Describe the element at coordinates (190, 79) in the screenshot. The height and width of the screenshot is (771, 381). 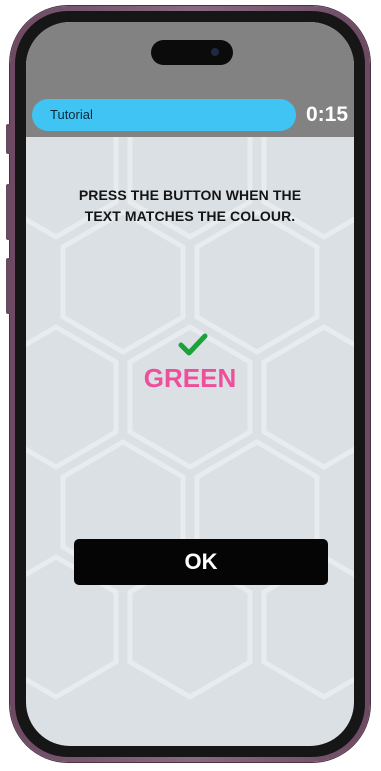
I see `status-area: Tutorial 0:15` at that location.